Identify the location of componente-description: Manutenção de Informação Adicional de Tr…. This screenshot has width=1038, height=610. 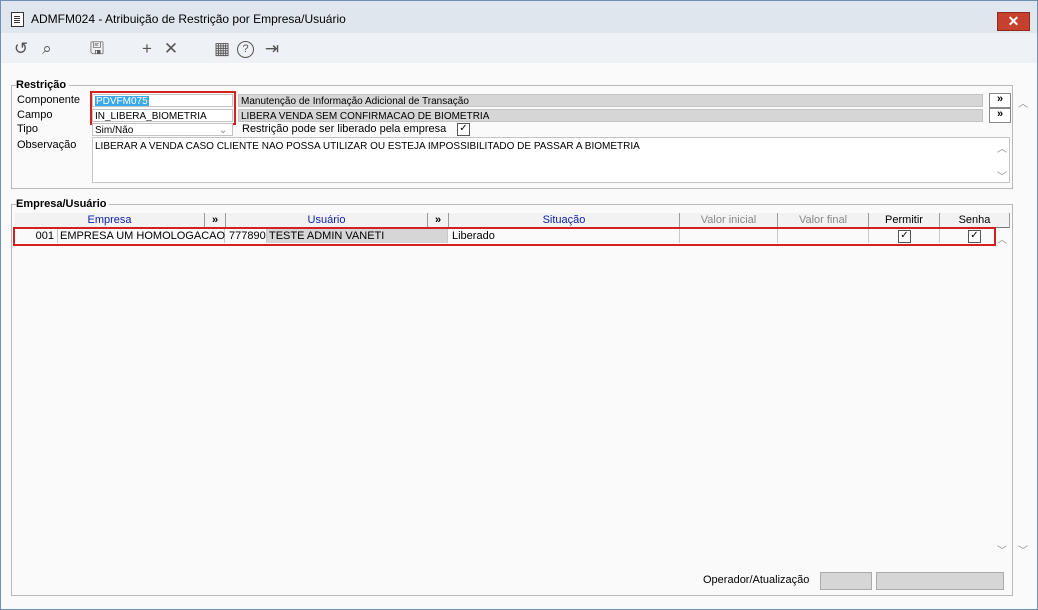
(610, 100).